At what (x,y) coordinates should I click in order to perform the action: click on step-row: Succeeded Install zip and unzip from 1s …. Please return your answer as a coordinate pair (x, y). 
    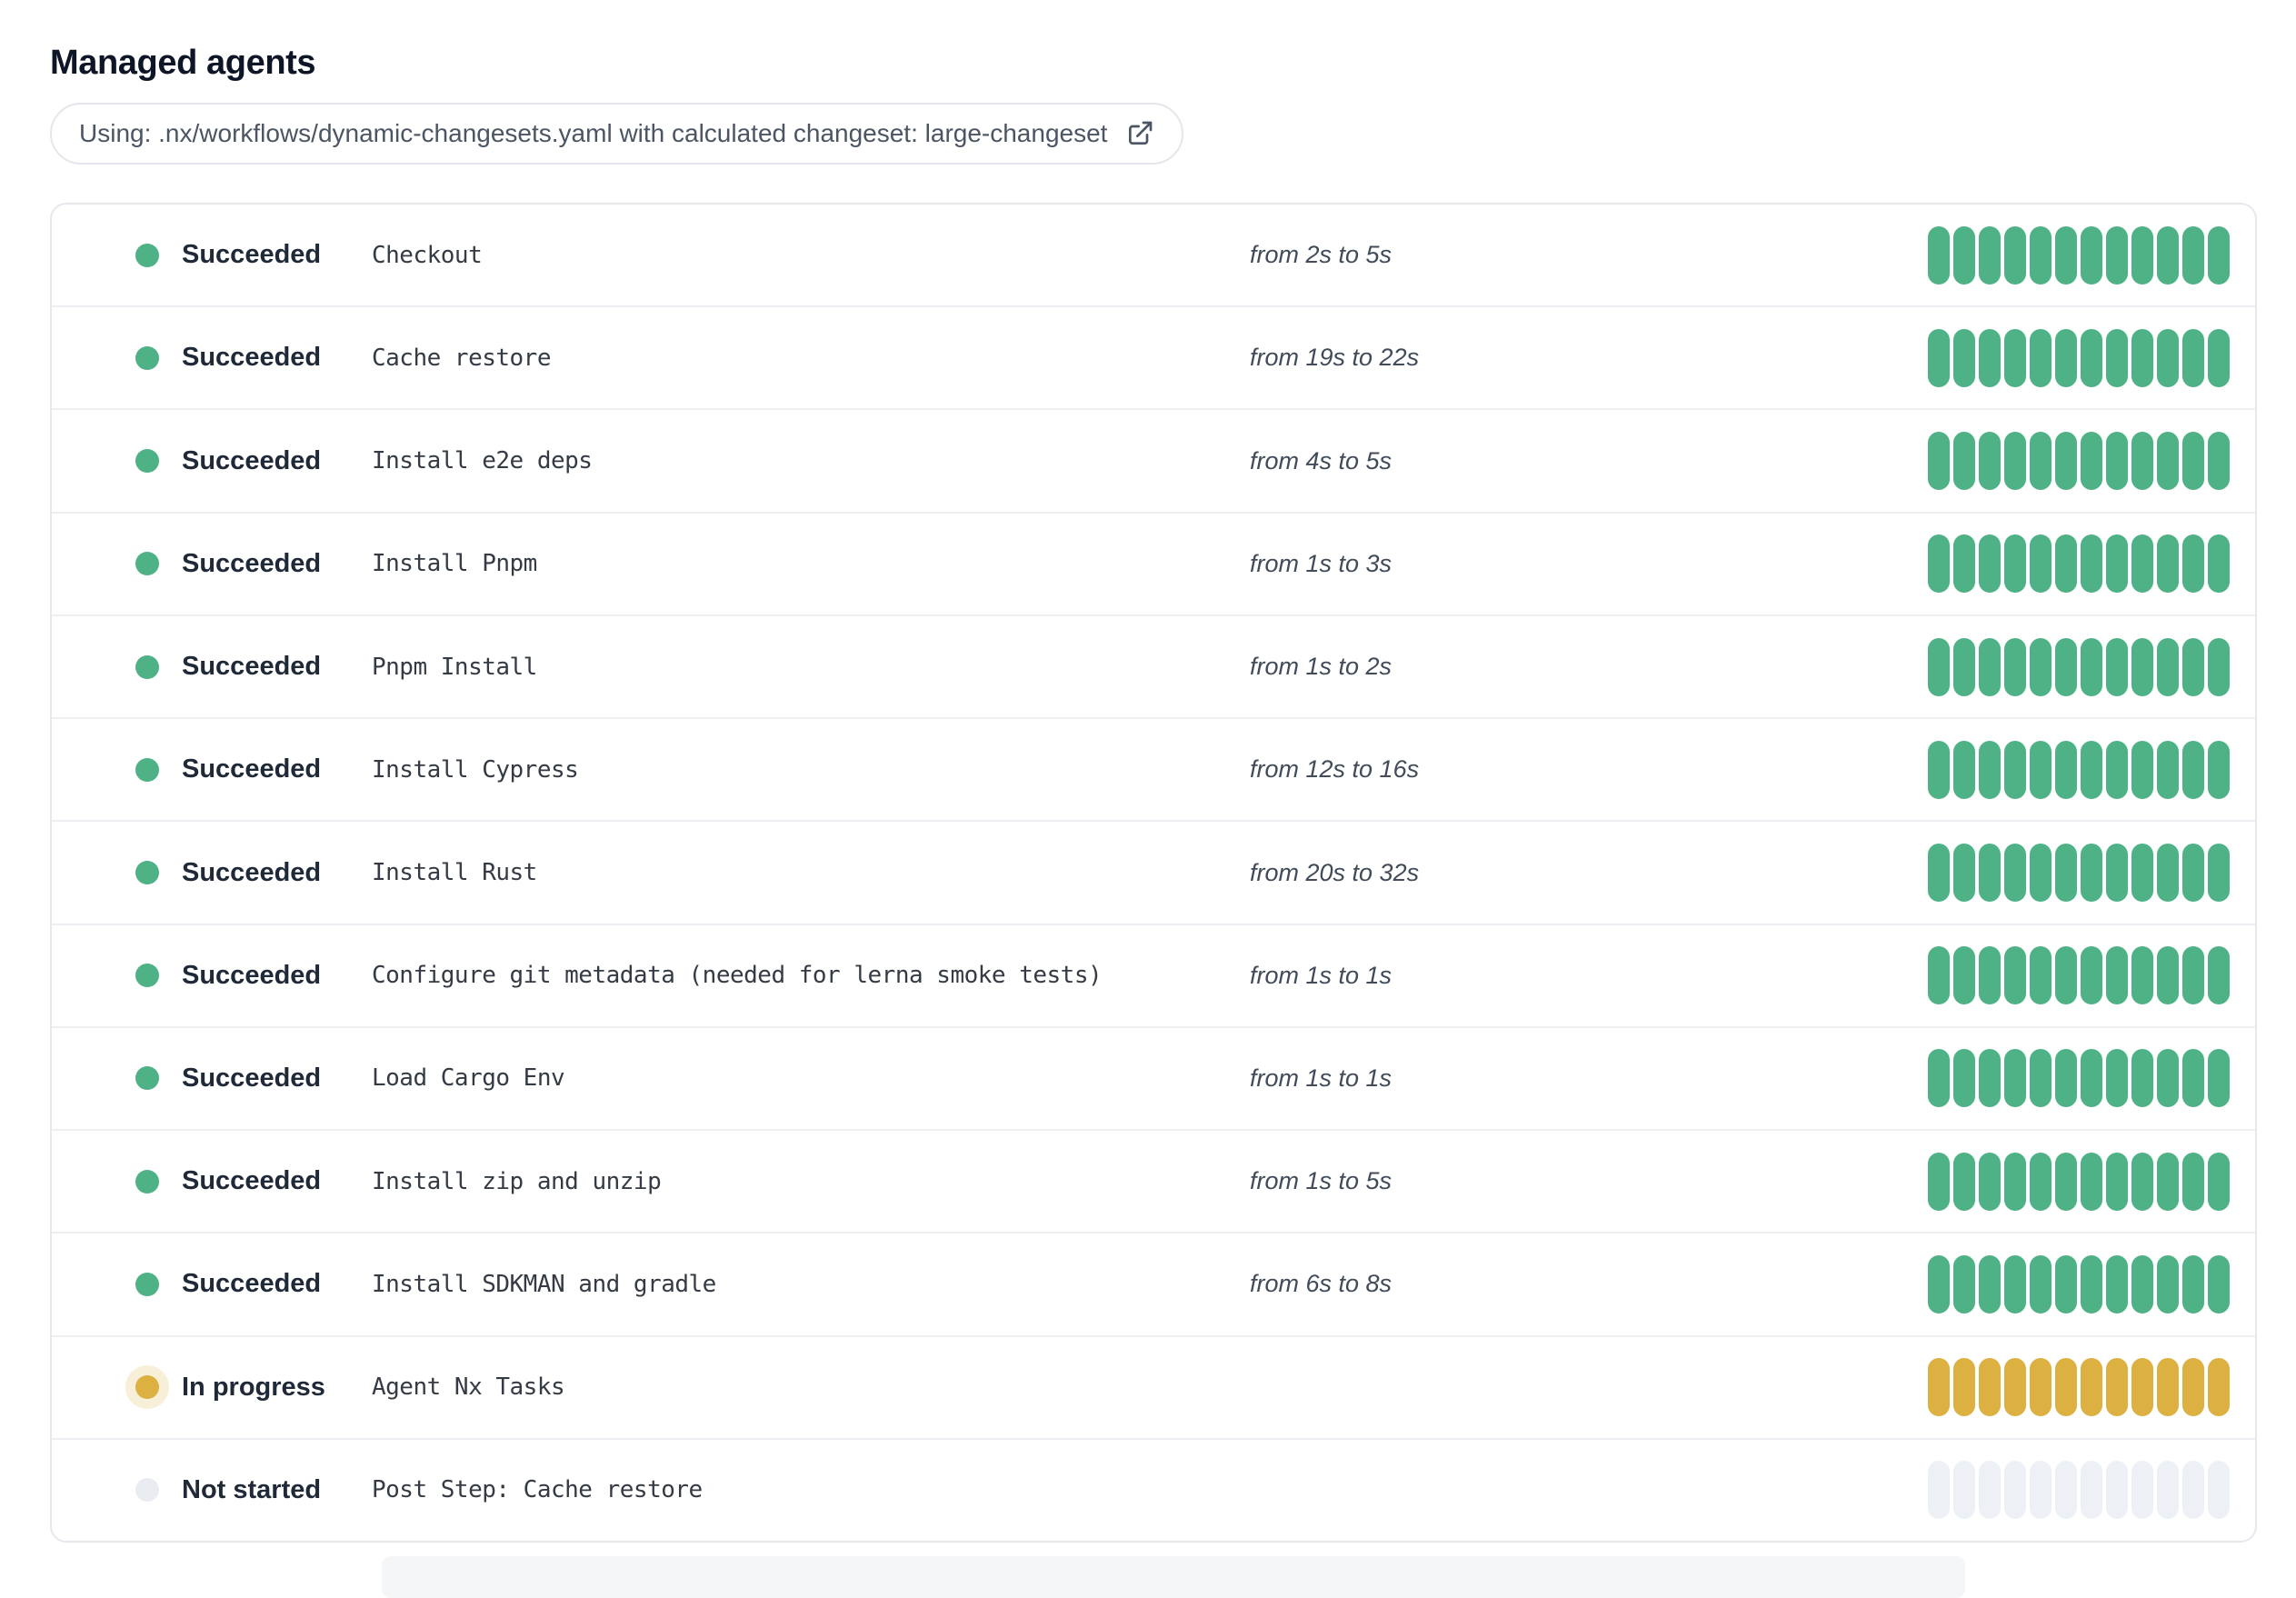
    Looking at the image, I should click on (1153, 1180).